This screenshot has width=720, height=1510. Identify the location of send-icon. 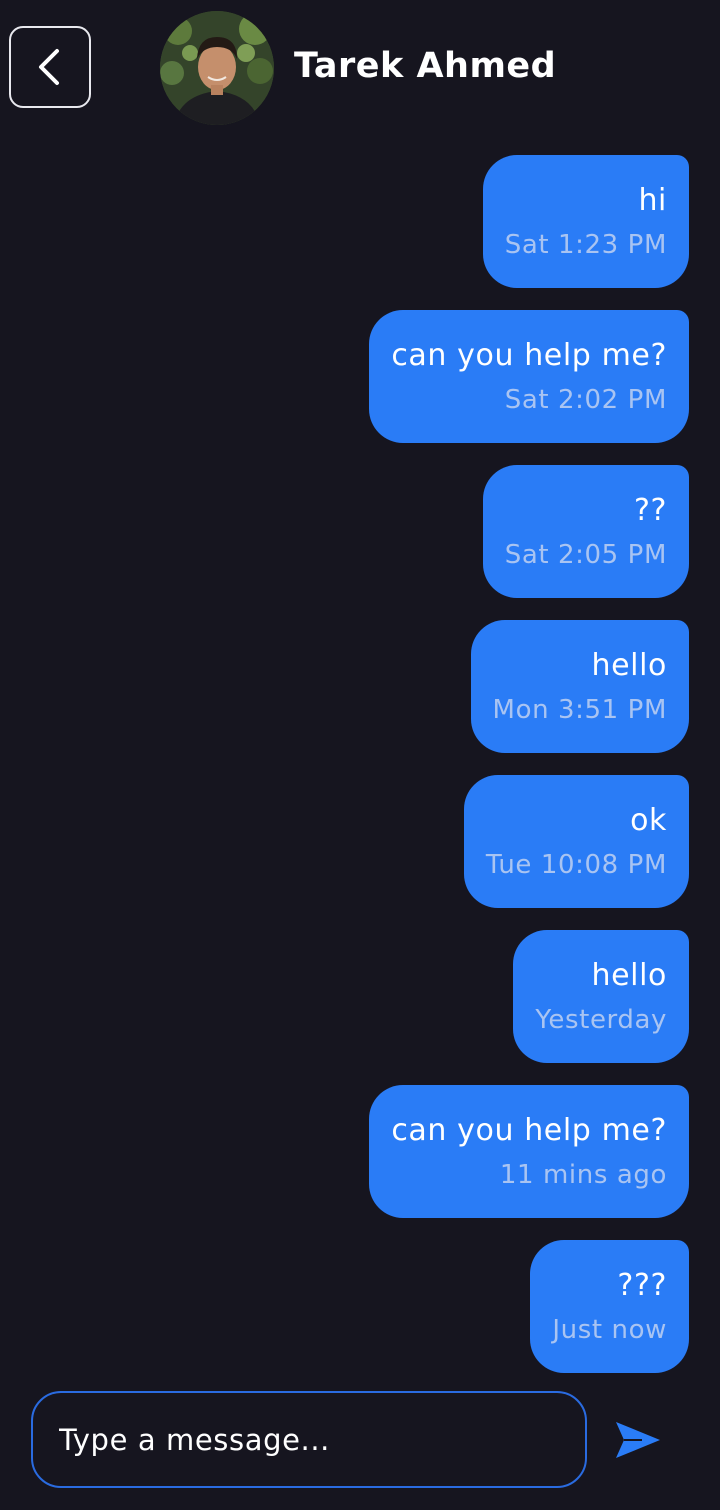
(638, 1440).